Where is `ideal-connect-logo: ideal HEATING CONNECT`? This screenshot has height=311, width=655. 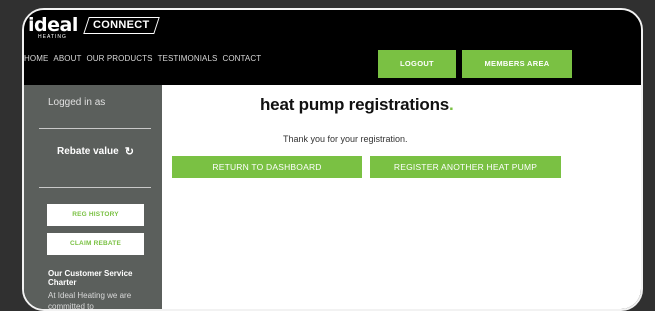
ideal-connect-logo: ideal HEATING CONNECT is located at coordinates (94, 28).